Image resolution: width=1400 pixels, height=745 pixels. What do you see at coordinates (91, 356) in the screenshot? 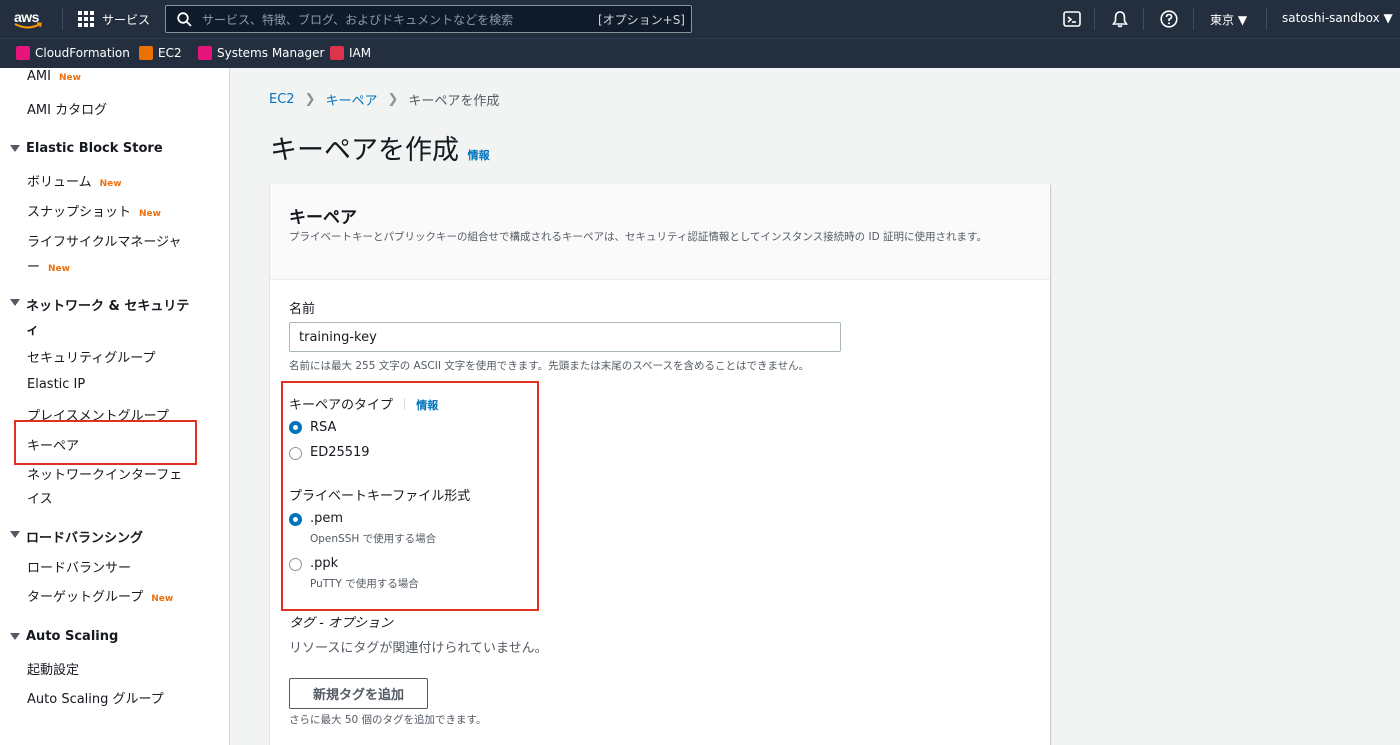
I see `sidebar-item-security-groups: セキュリティグループ` at bounding box center [91, 356].